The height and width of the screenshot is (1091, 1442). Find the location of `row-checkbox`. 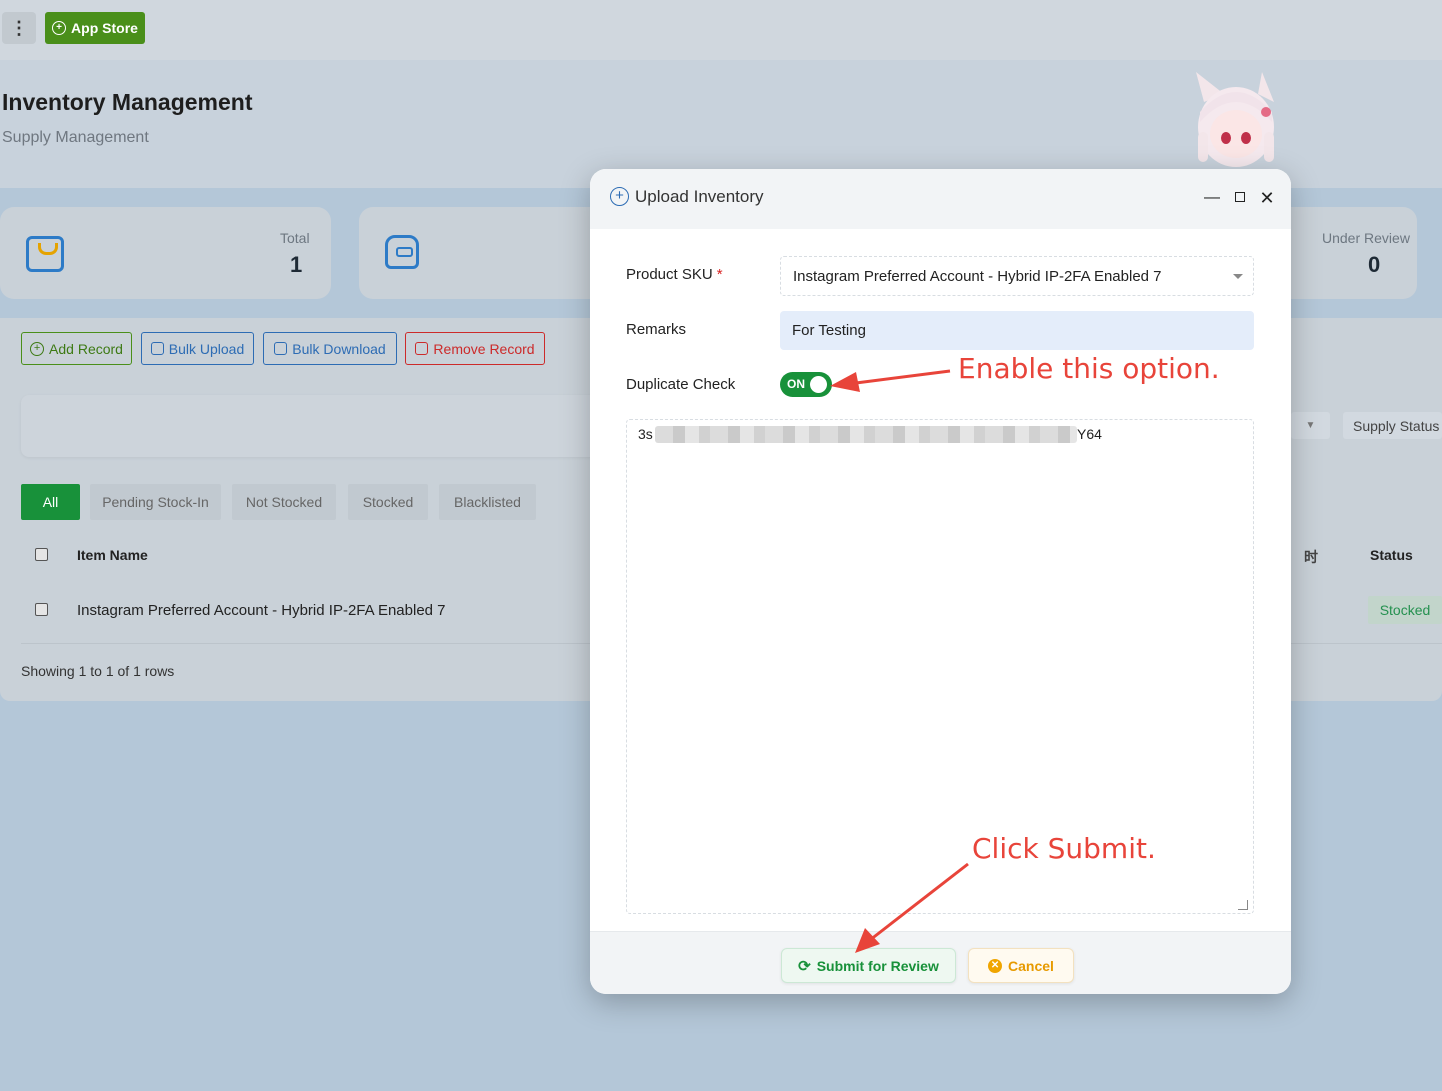

row-checkbox is located at coordinates (41, 609).